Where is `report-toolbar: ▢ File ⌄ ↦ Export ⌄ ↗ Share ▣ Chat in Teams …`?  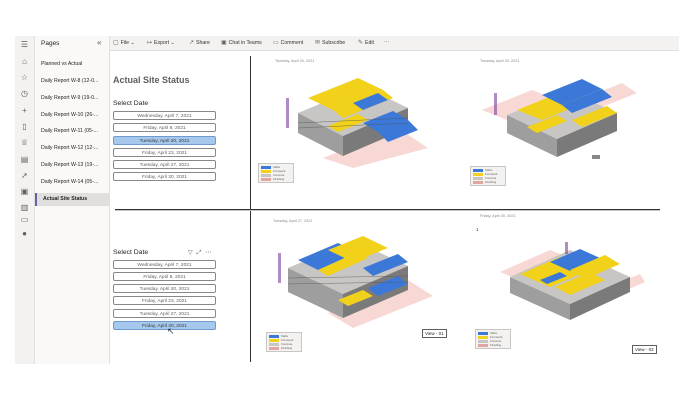
report-toolbar: ▢ File ⌄ ↦ Export ⌄ ↗ Share ▣ Chat in Teams … is located at coordinates (394, 43).